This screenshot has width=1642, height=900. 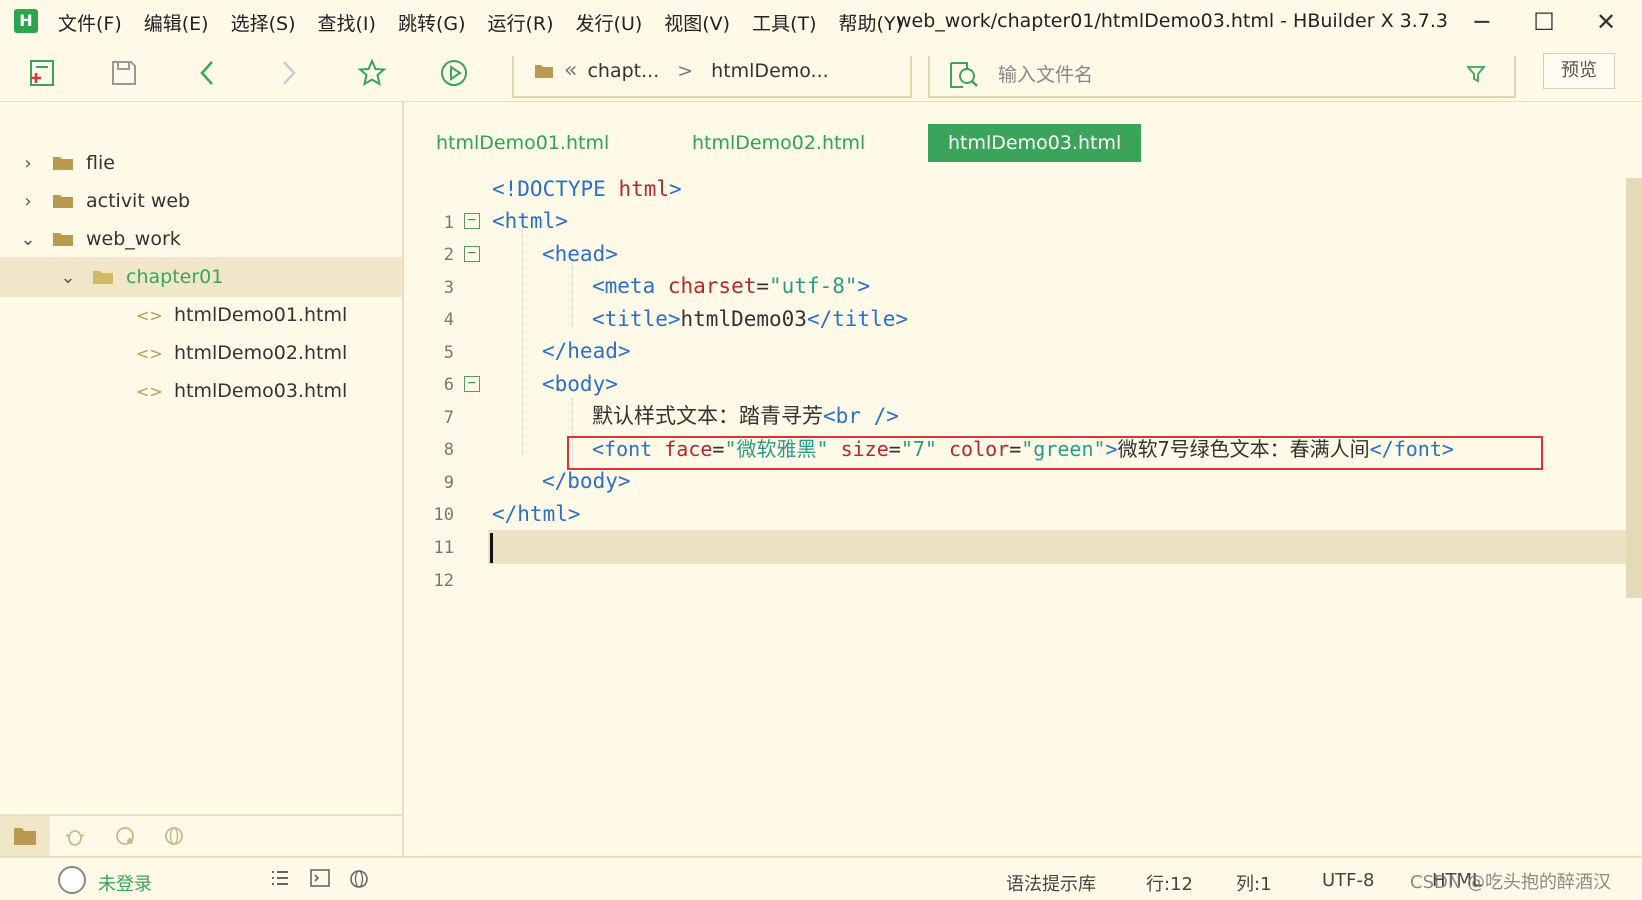 I want to click on close-window-button: ✕, so click(x=1606, y=22).